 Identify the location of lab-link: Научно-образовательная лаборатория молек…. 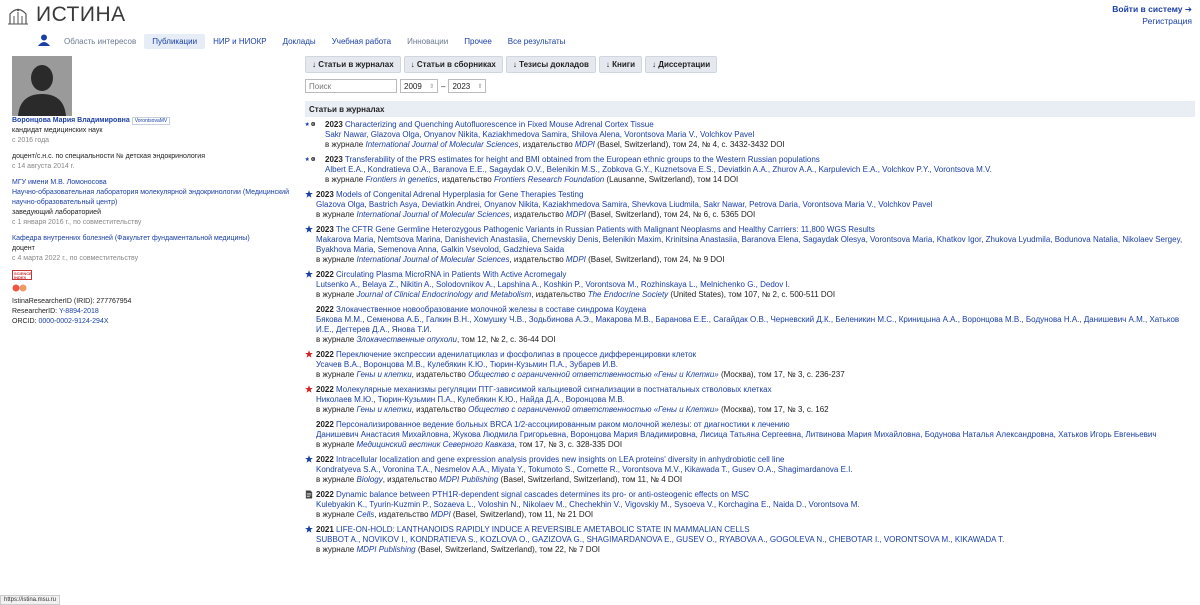
(152, 198).